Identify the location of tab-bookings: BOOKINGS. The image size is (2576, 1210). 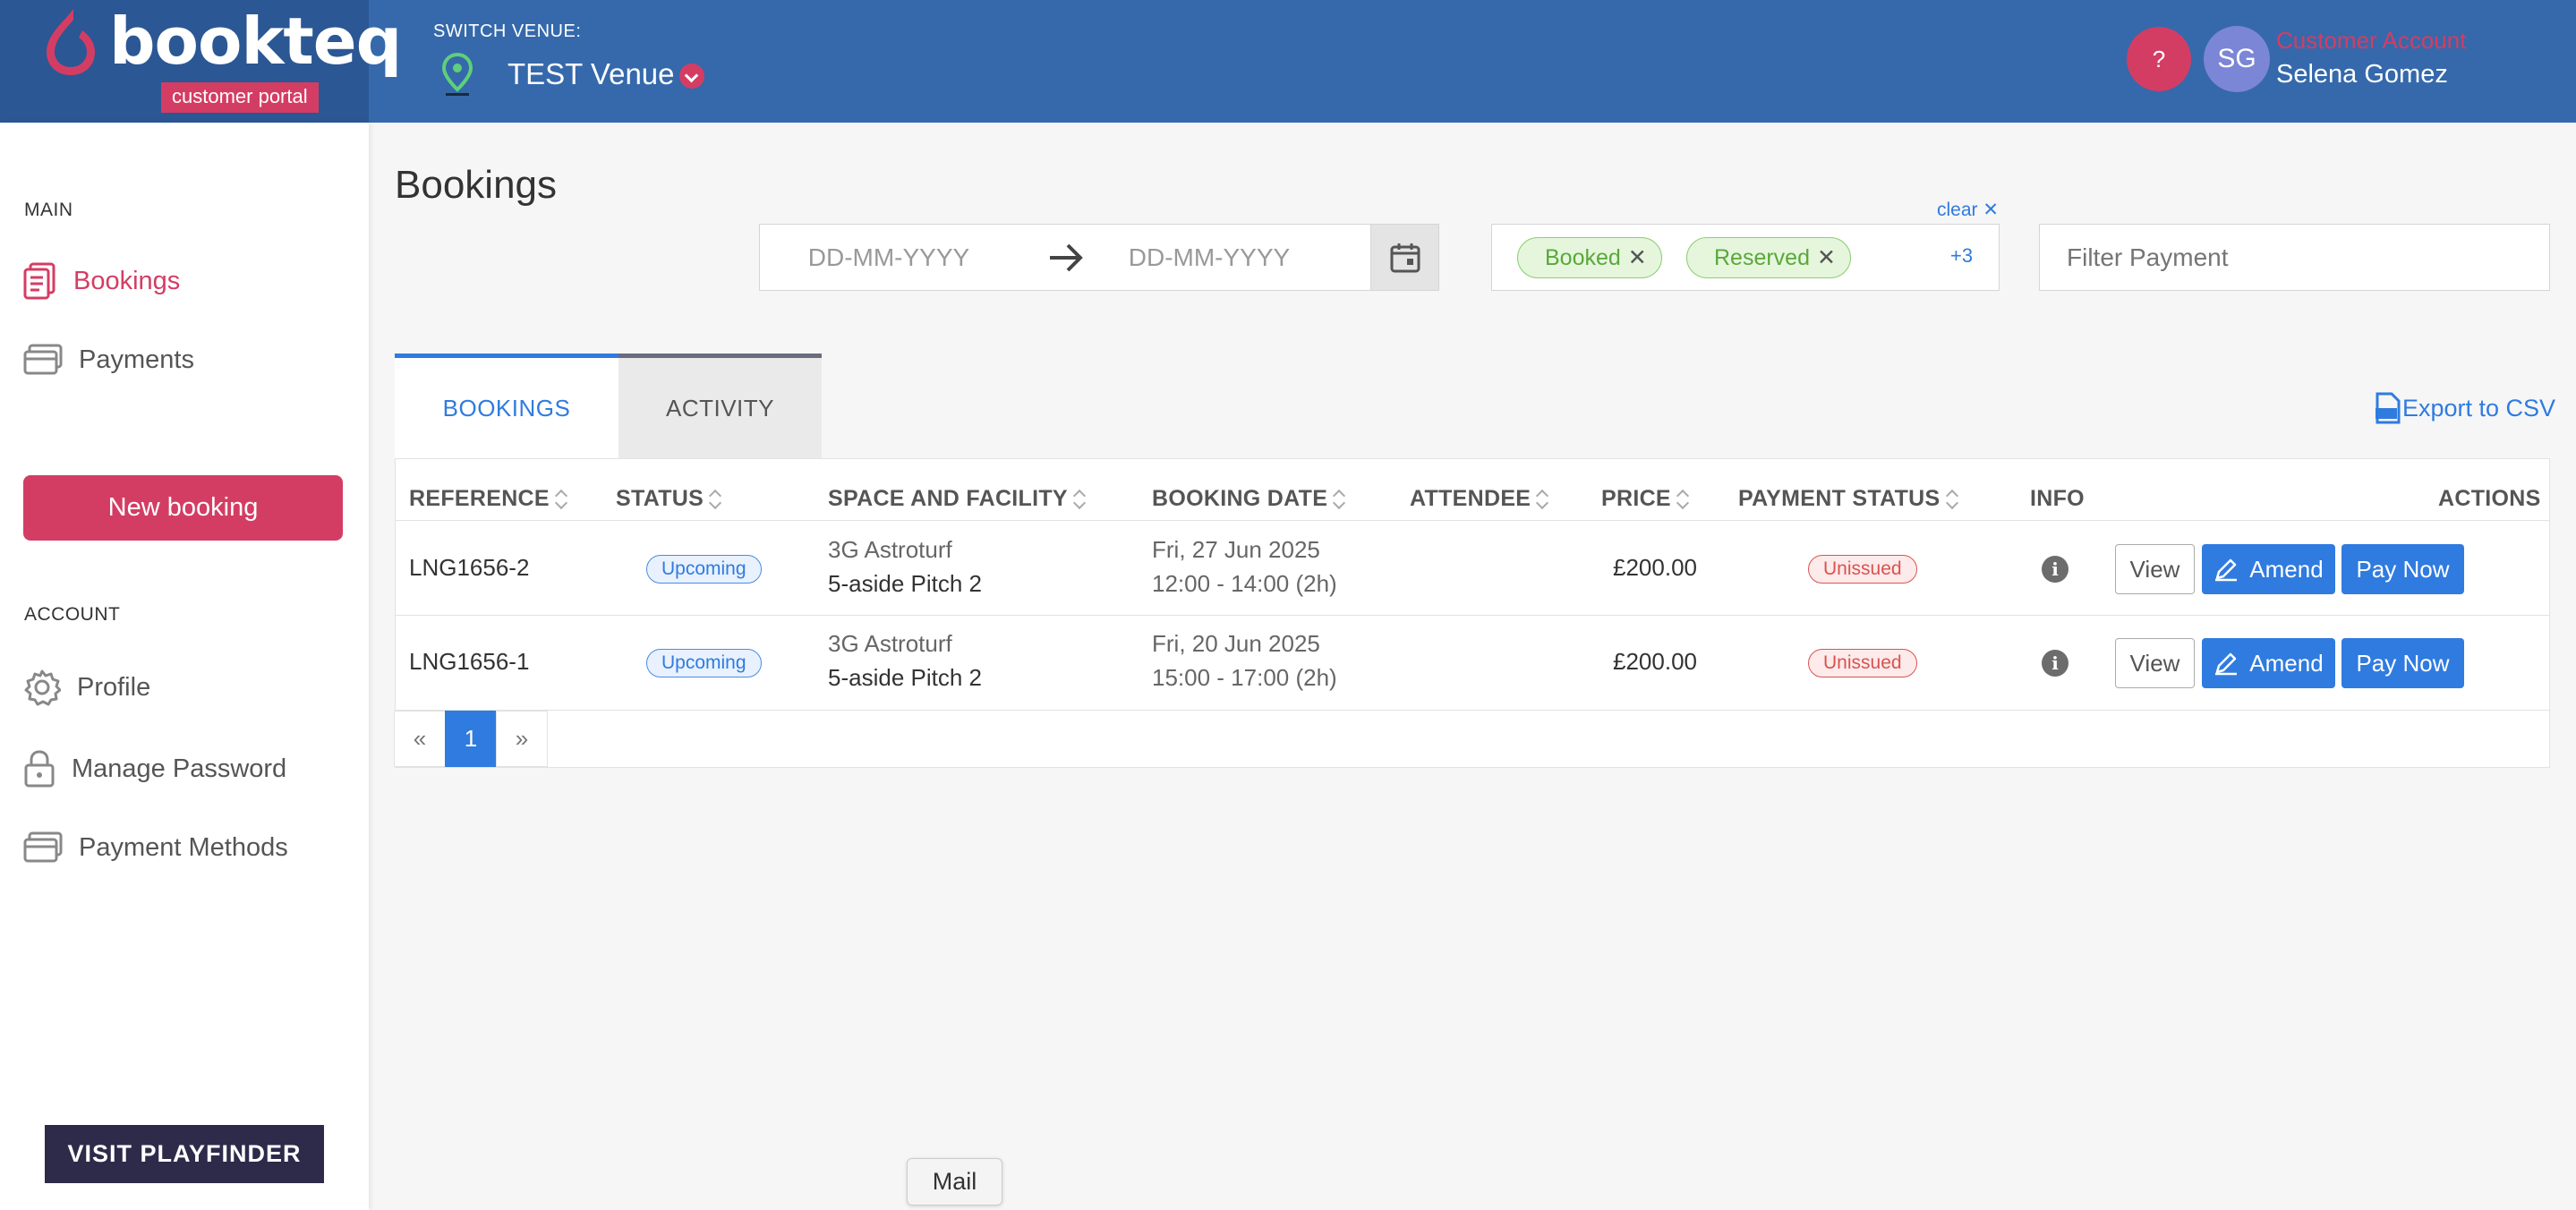
(506, 406).